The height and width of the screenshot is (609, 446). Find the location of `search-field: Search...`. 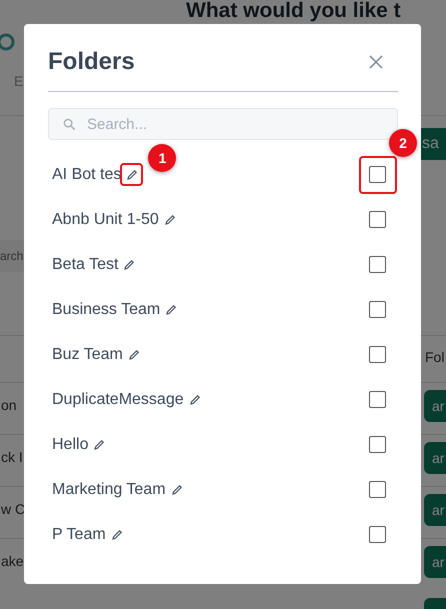

search-field: Search... is located at coordinates (223, 124).